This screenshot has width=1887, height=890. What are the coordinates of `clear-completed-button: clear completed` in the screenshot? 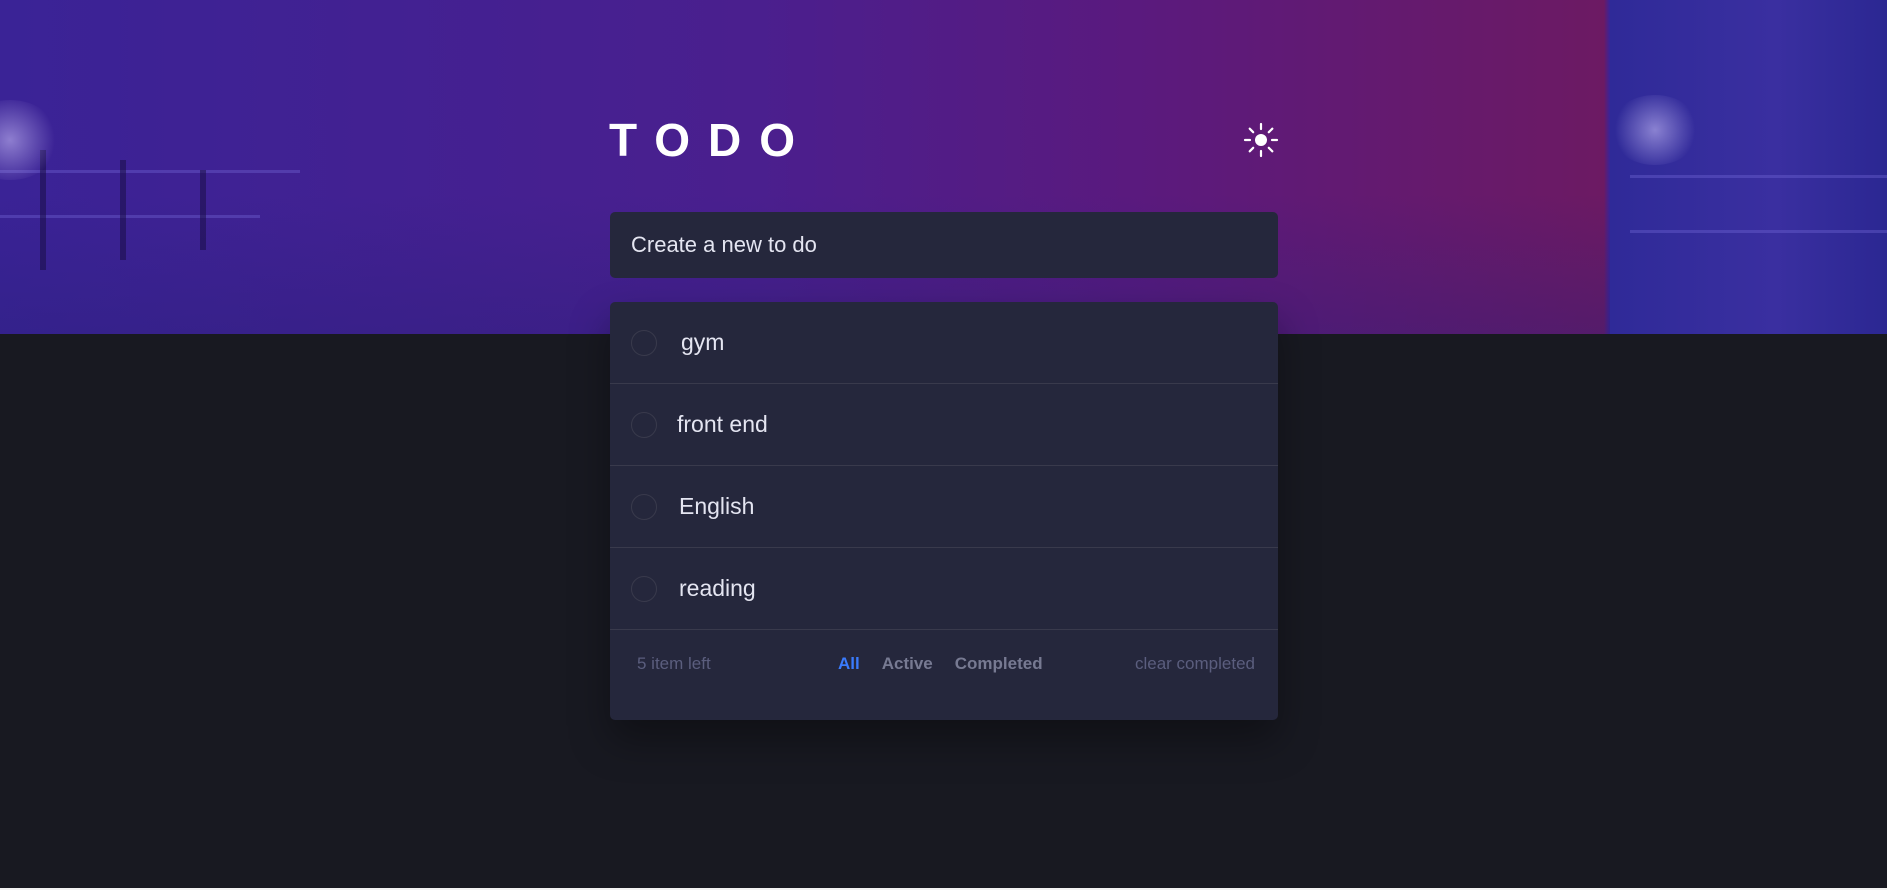 It's located at (1195, 664).